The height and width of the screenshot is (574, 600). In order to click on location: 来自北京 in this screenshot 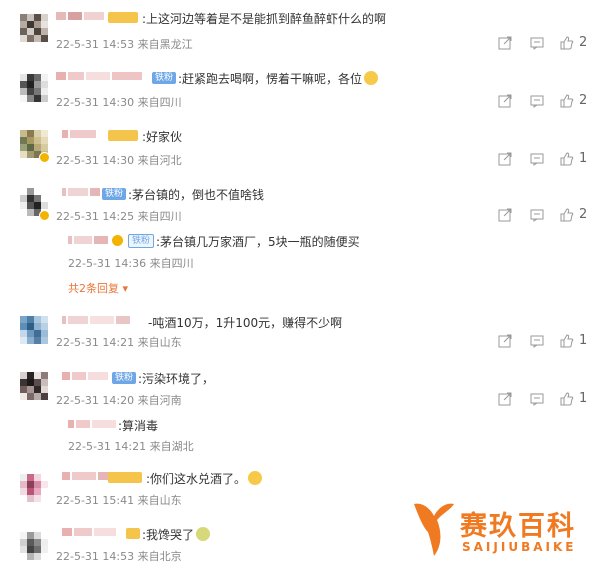, I will do `click(159, 556)`.